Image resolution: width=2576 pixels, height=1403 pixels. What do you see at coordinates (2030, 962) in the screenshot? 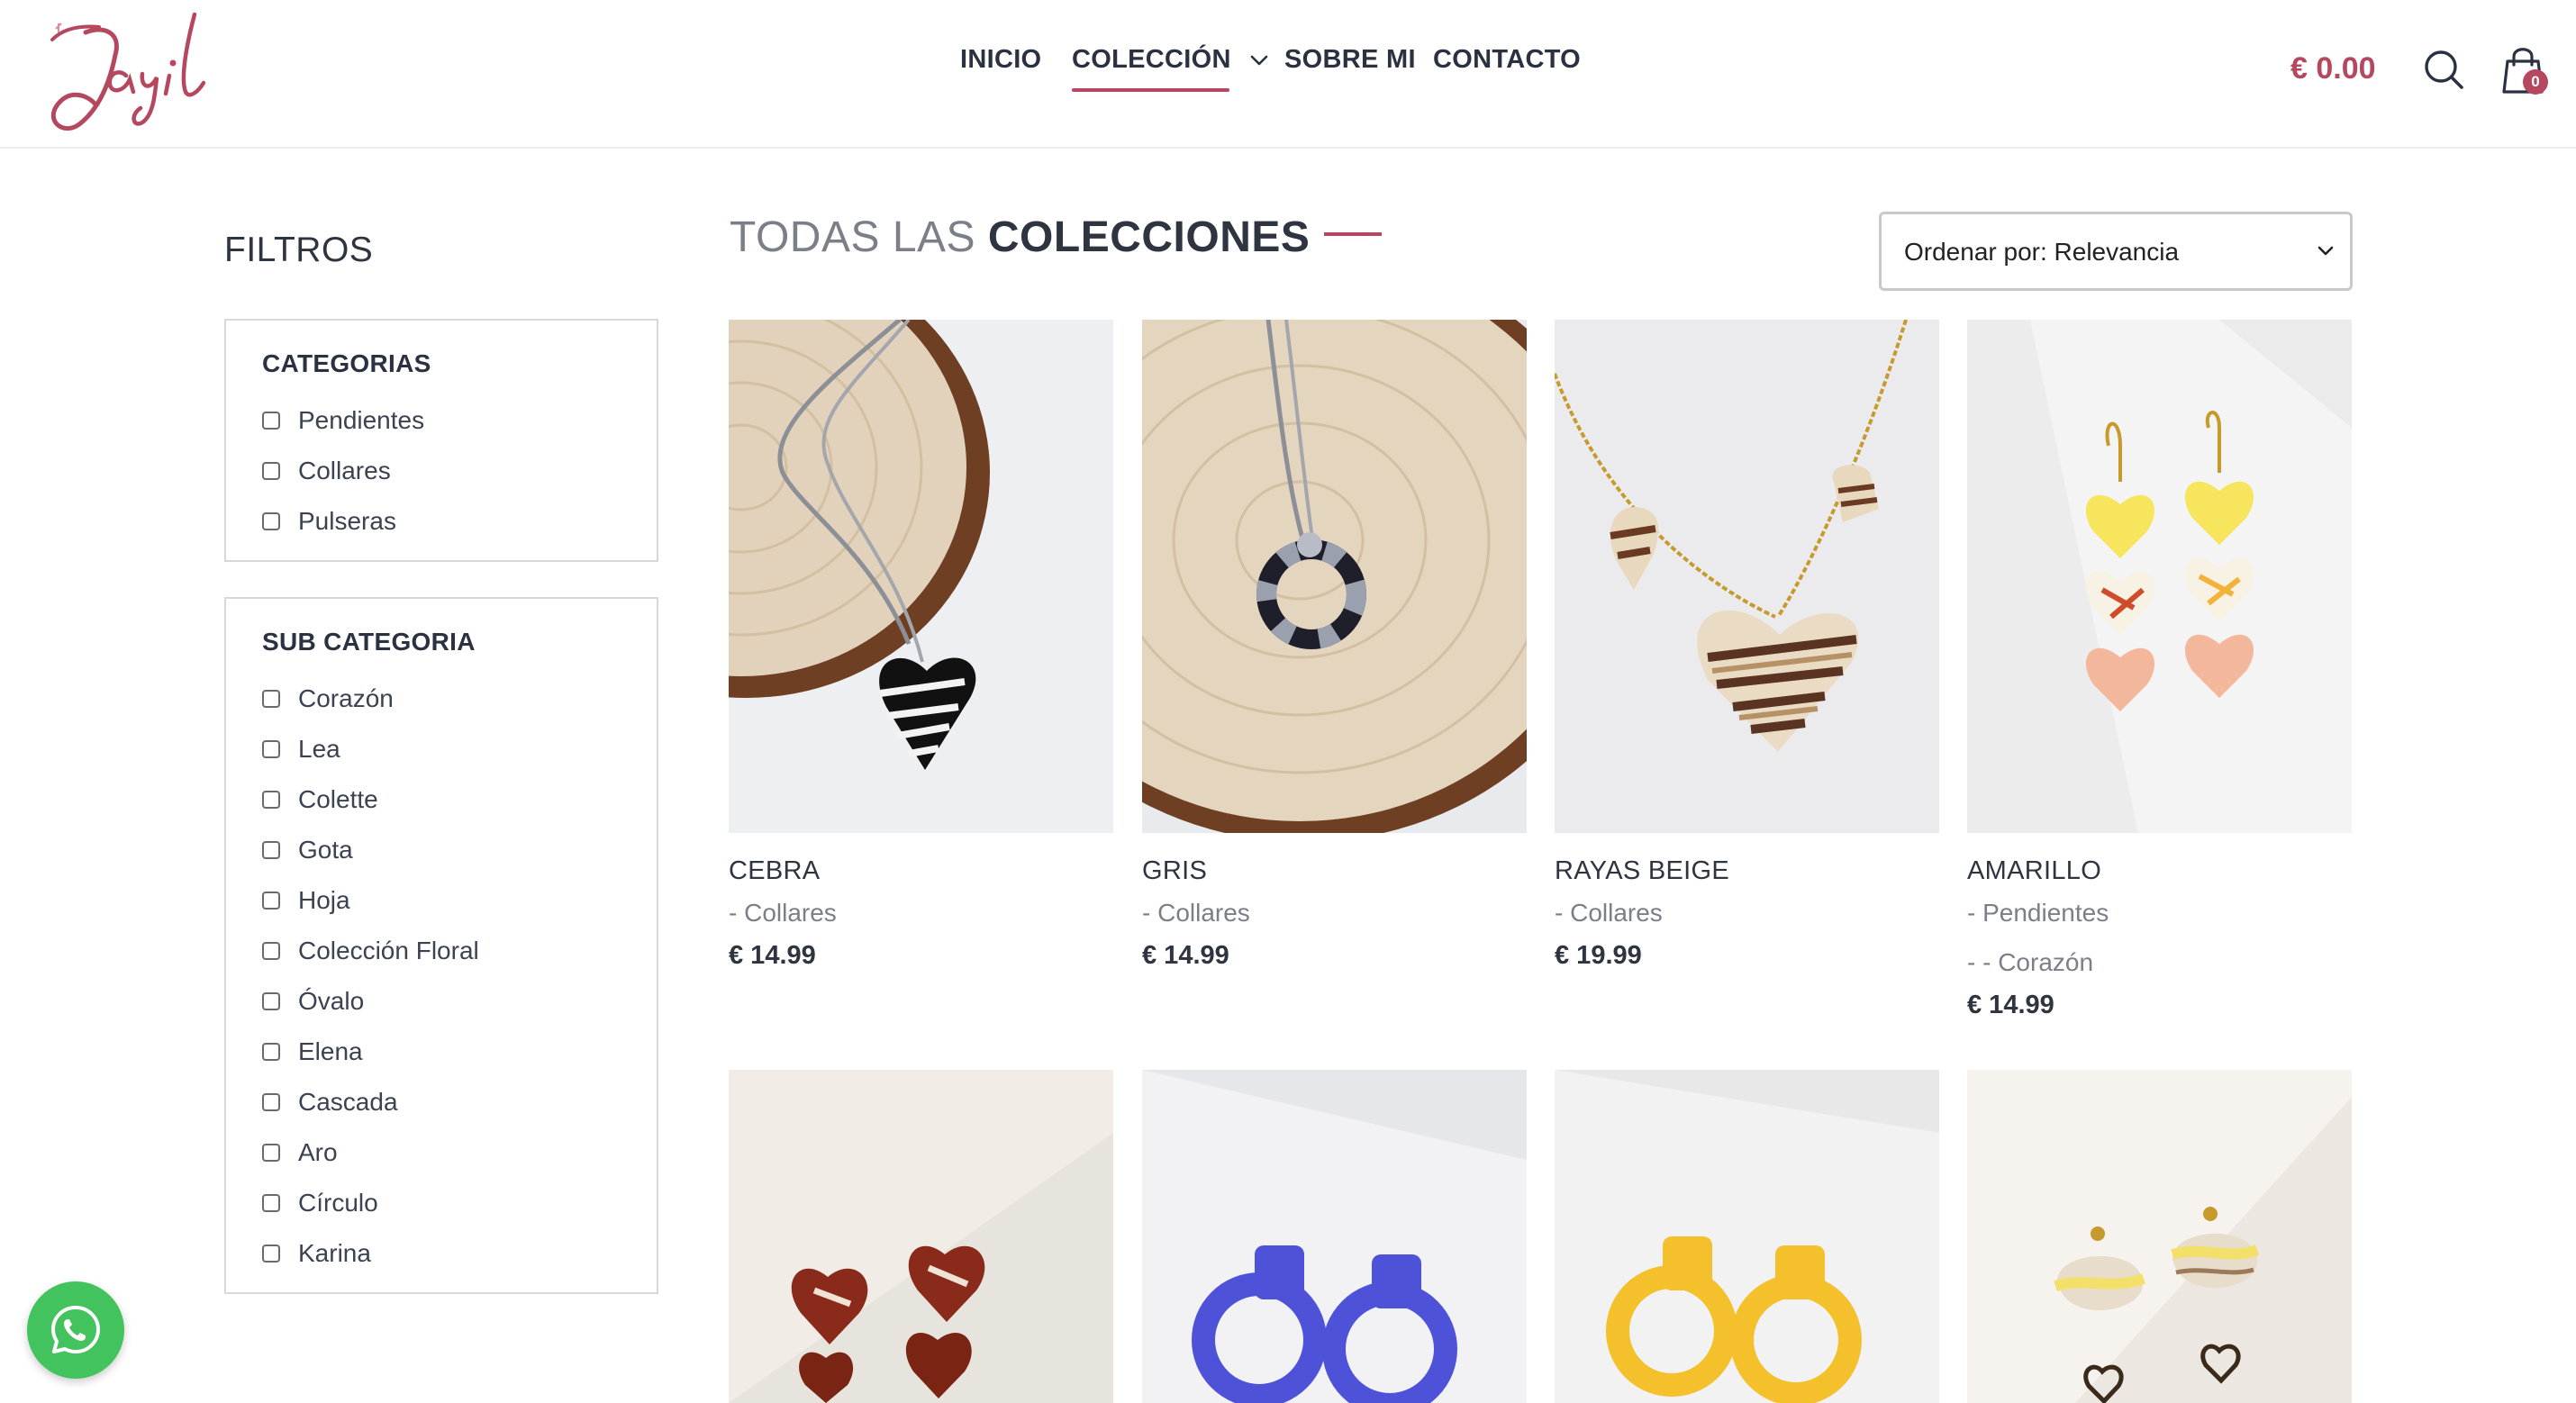
I see `product-subcategory: - - Corazón` at bounding box center [2030, 962].